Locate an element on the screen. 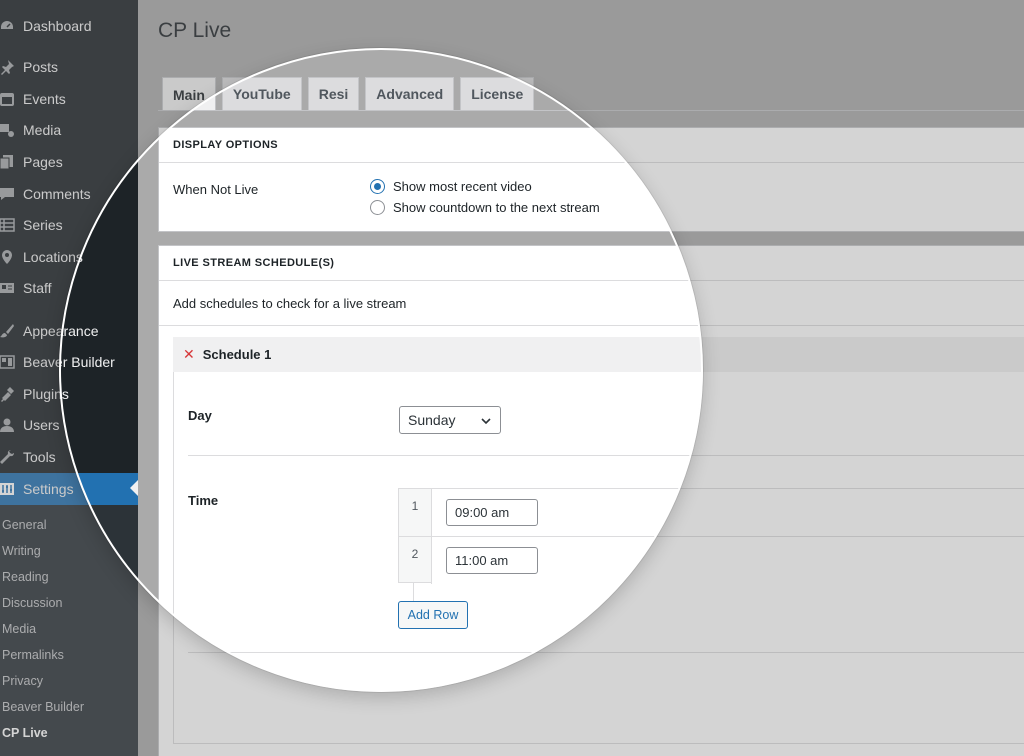 This screenshot has width=1024, height=756. add-row-button: Add Row is located at coordinates (433, 615).